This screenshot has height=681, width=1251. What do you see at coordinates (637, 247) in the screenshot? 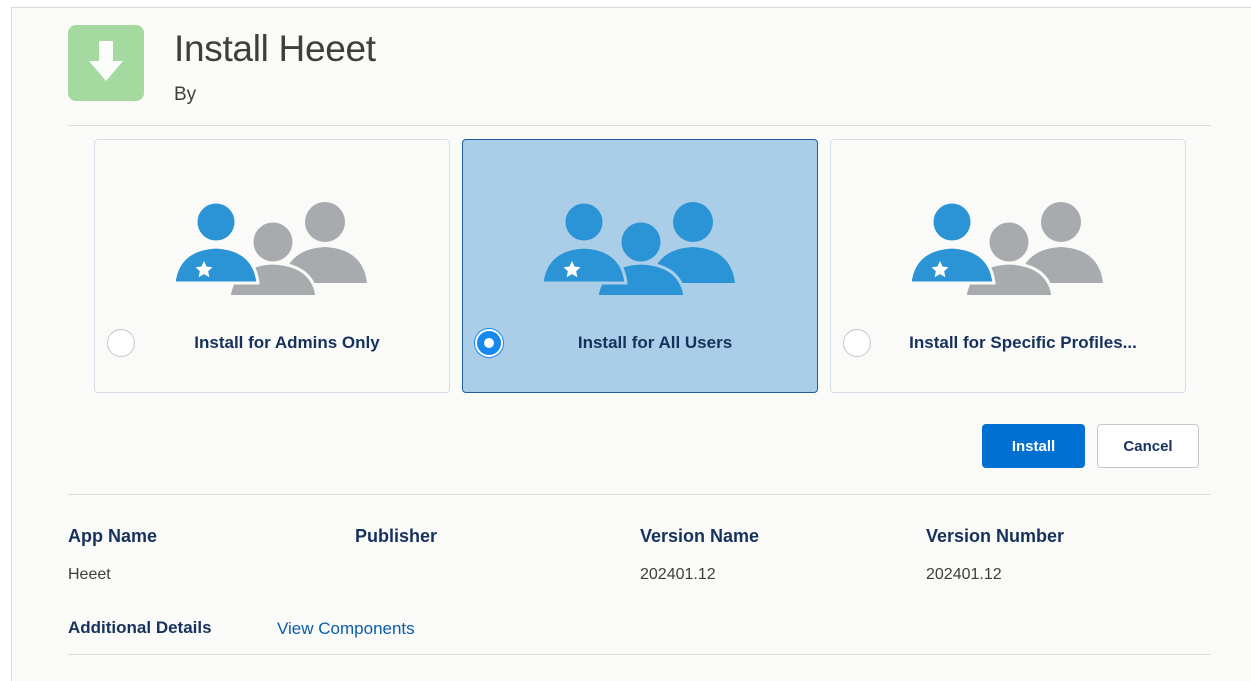
I see `all-users-icon` at bounding box center [637, 247].